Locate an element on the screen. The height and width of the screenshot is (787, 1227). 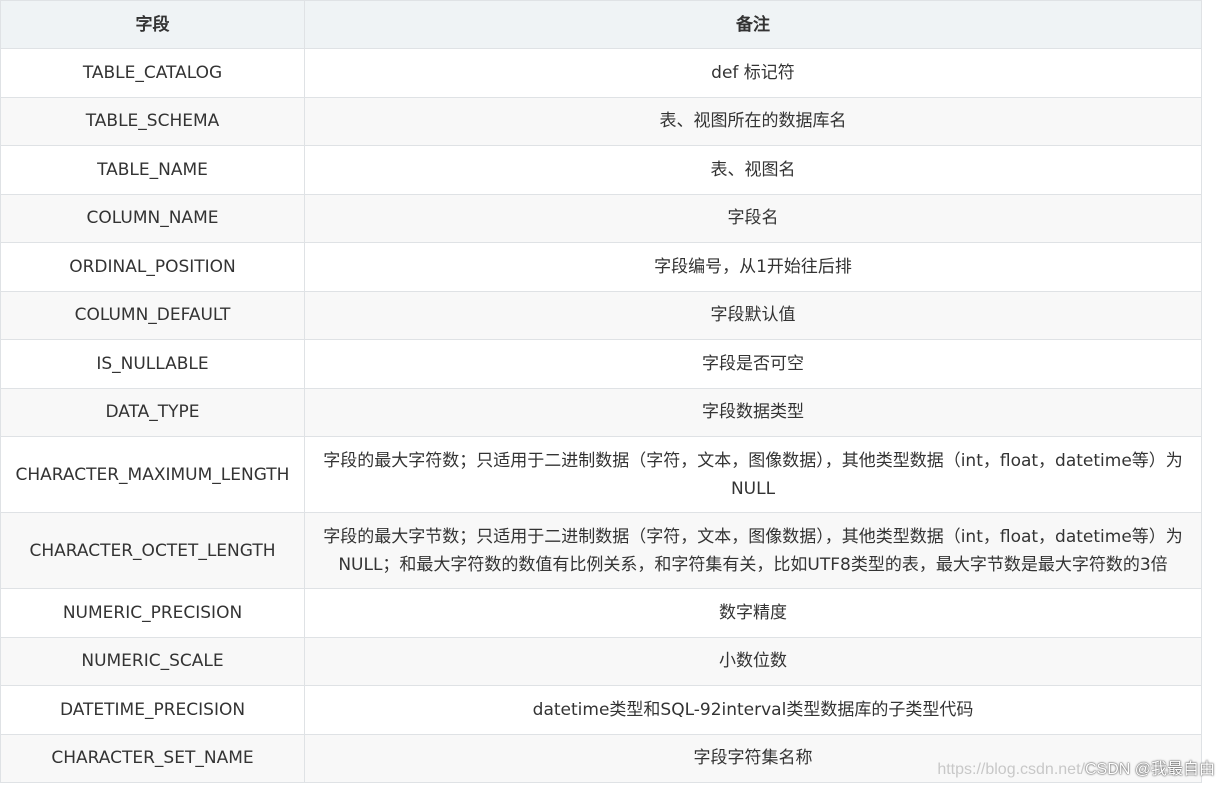
note-cell: 表、视图所在的数据库名 is located at coordinates (753, 121).